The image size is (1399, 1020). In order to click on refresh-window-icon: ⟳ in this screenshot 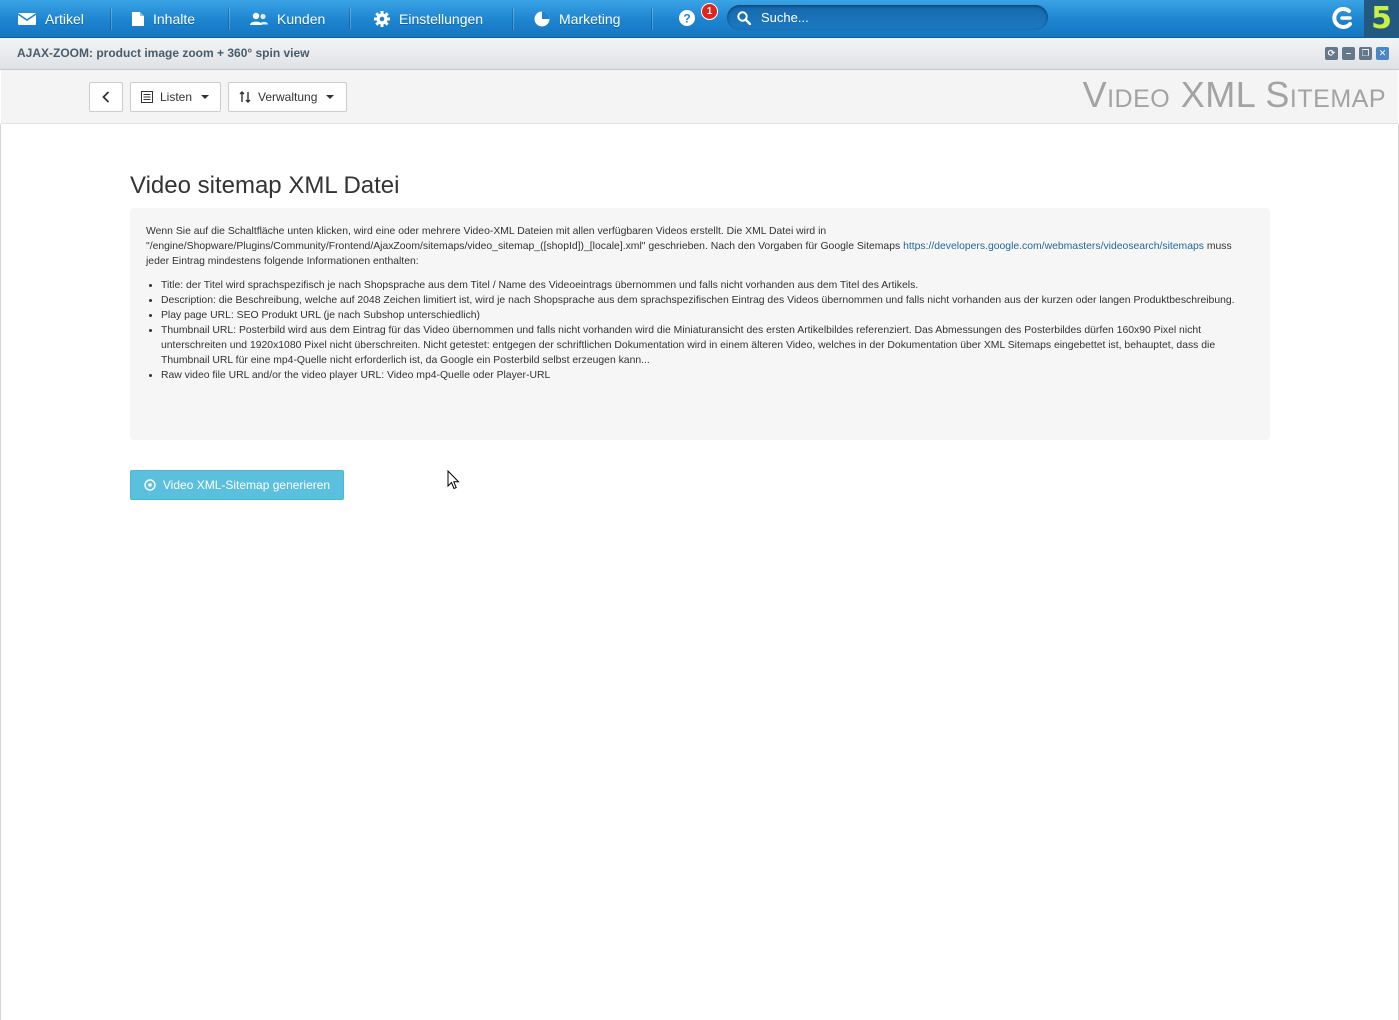, I will do `click(1331, 53)`.